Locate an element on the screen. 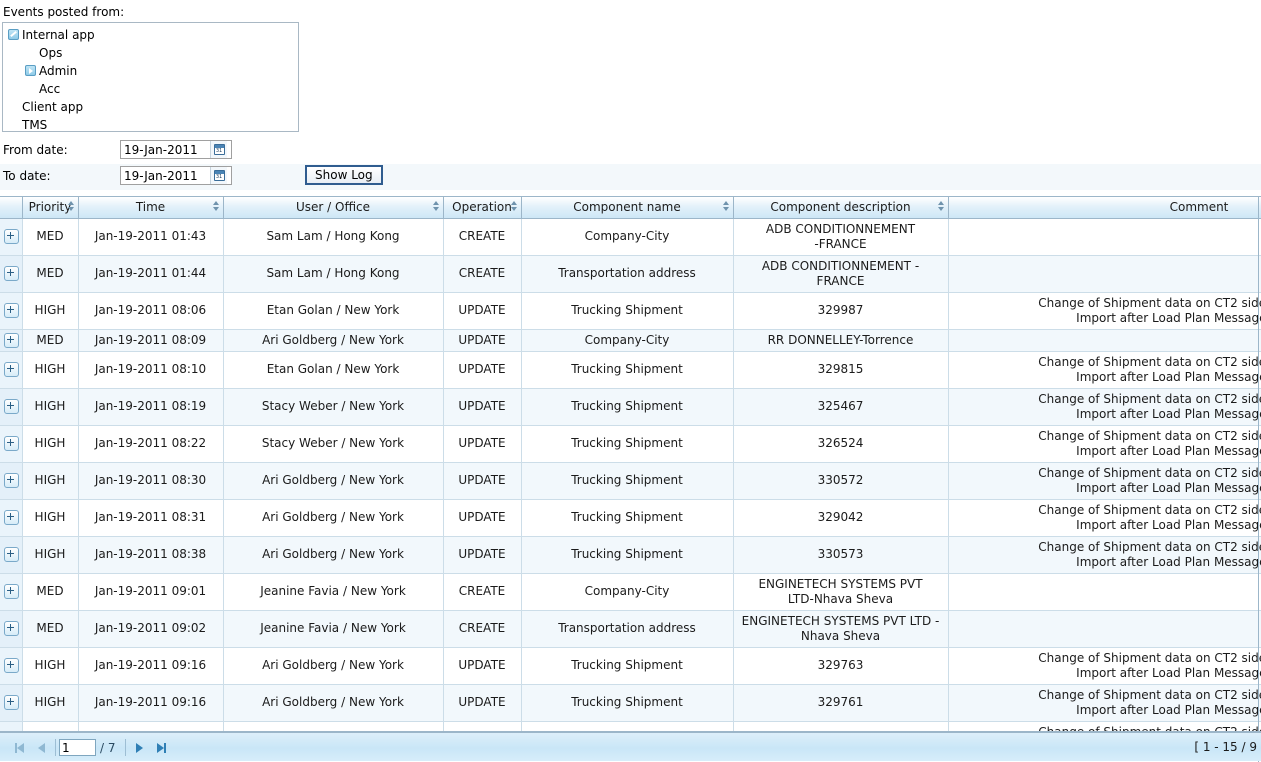 The image size is (1261, 762). column-header-component-name: Component name is located at coordinates (627, 208).